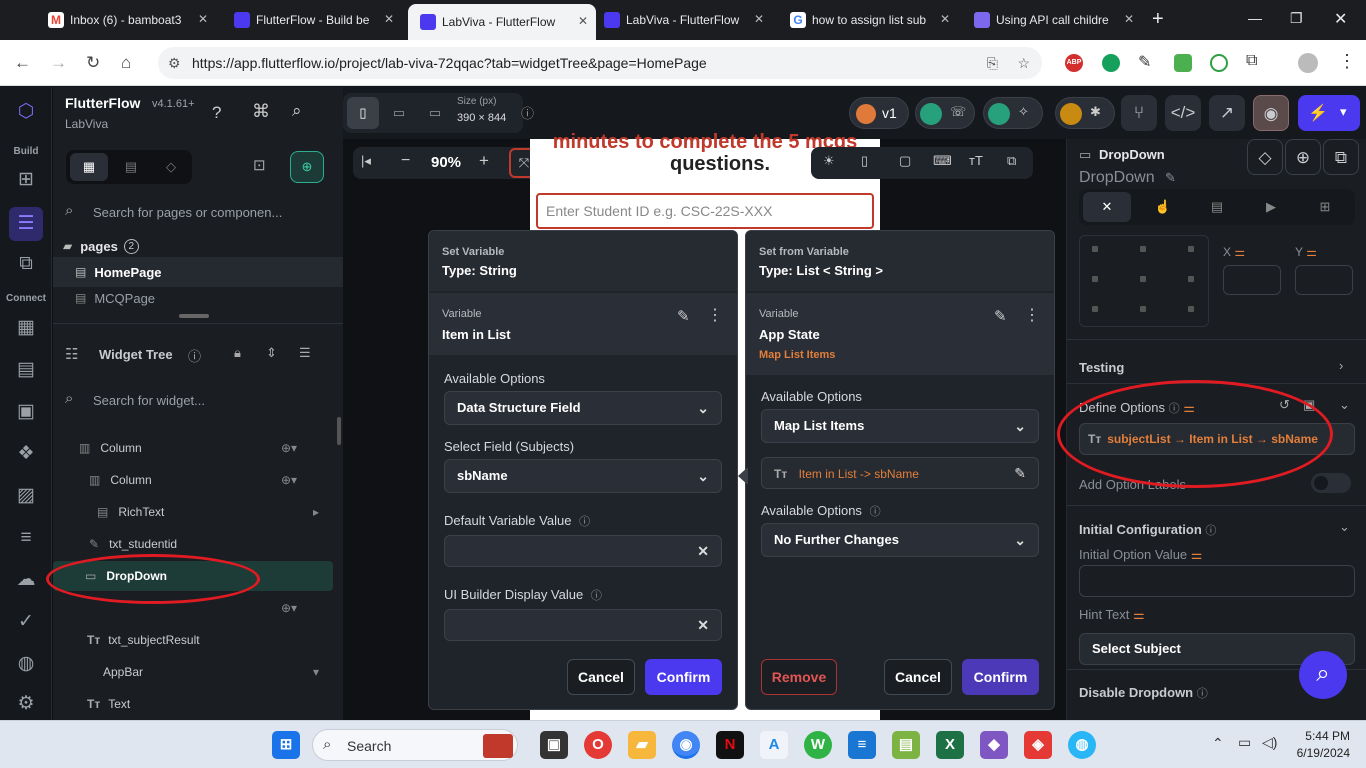 This screenshot has height=768, width=1366. Describe the element at coordinates (305, 353) in the screenshot. I see `filter-icon: ☰` at that location.